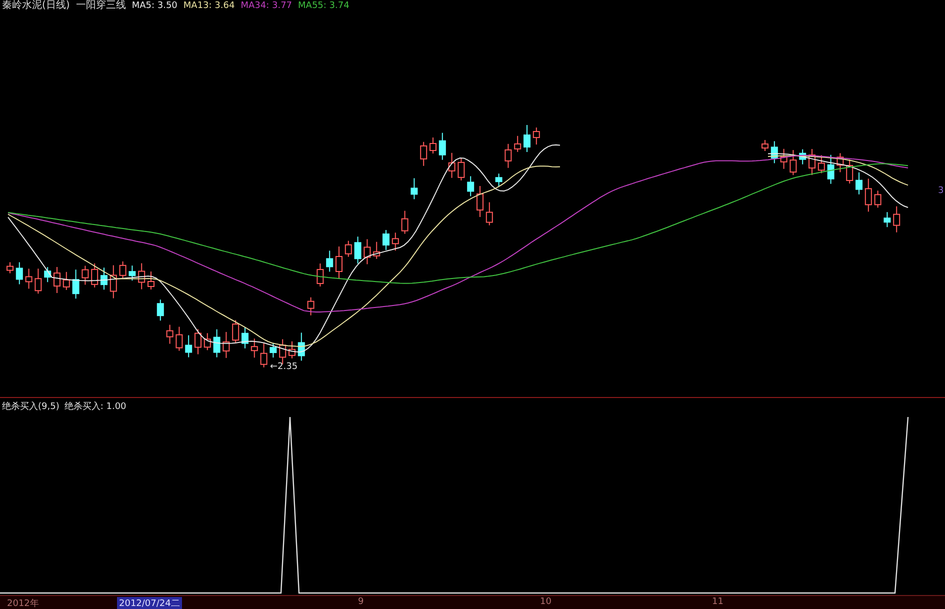  Describe the element at coordinates (95, 406) in the screenshot. I see `indicator-value: 绝杀买入: 1.00` at that location.